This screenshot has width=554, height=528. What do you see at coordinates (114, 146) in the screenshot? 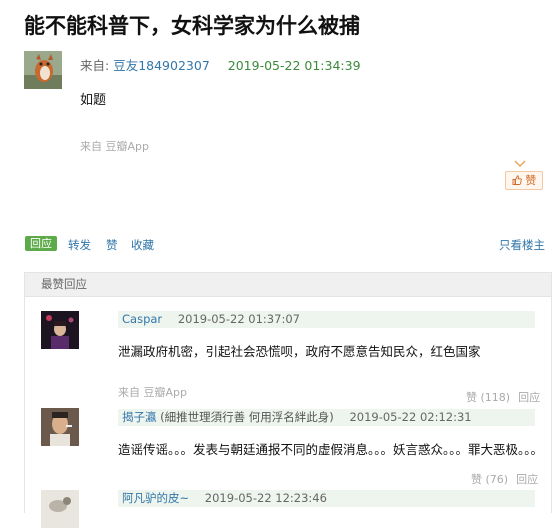
I see `post-source: 来自 豆瓣App` at bounding box center [114, 146].